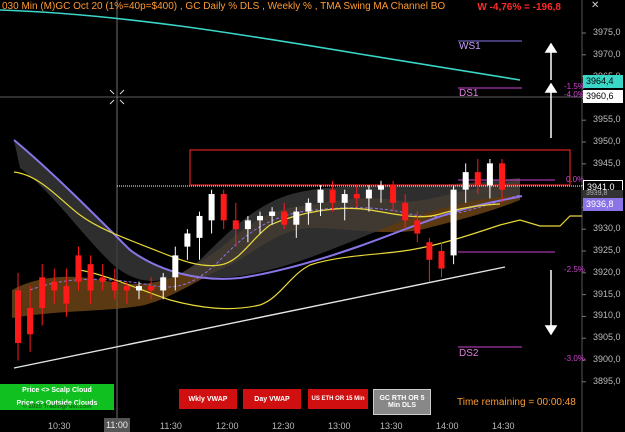  What do you see at coordinates (503, 426) in the screenshot?
I see `time-tick: 14:30` at bounding box center [503, 426].